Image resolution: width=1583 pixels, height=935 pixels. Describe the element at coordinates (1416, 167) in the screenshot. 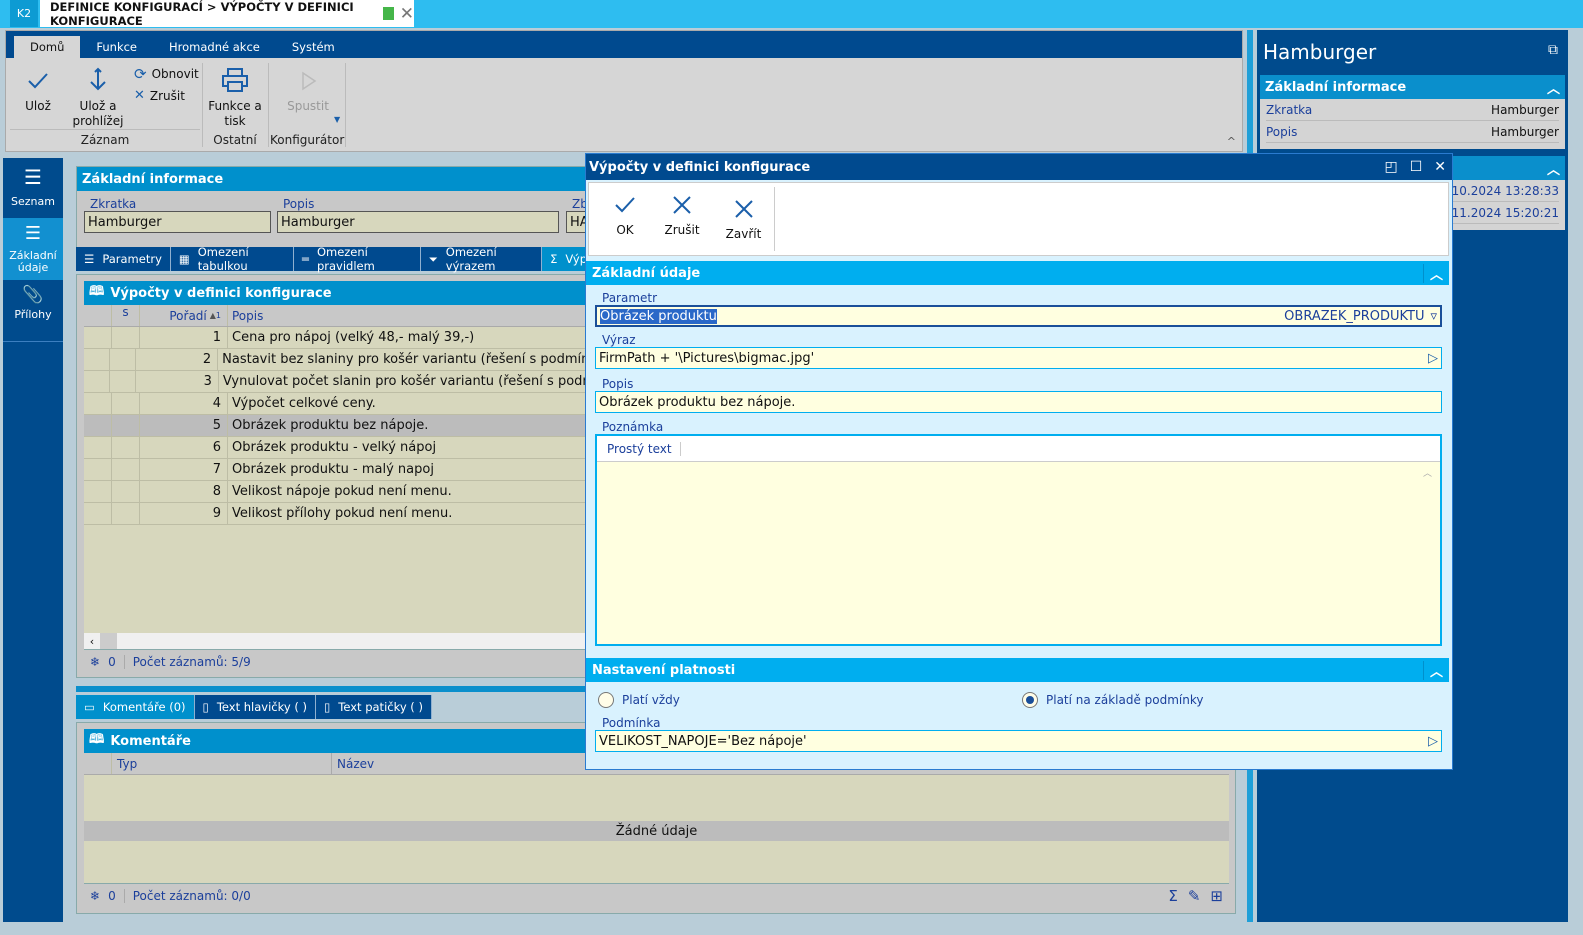

I see `maximize-icon: ☐` at that location.